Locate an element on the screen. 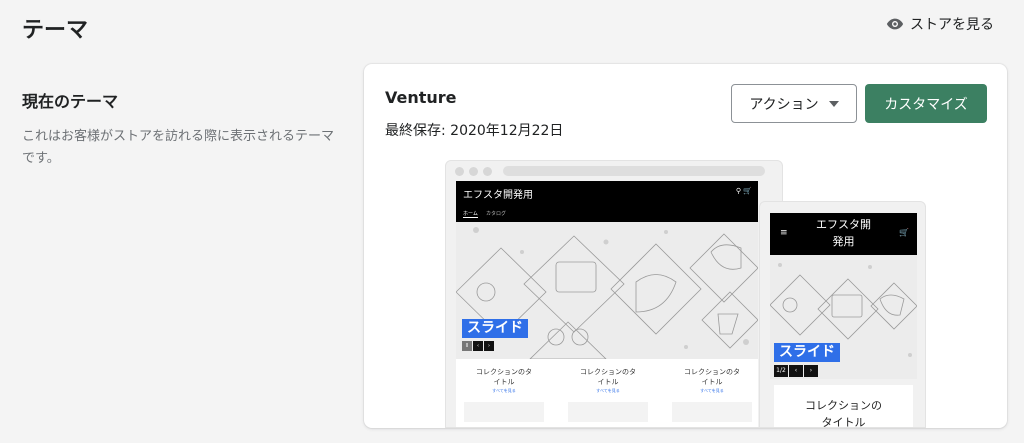  theme-last-saved: 最終保存: 2020年12月22日 is located at coordinates (474, 131).